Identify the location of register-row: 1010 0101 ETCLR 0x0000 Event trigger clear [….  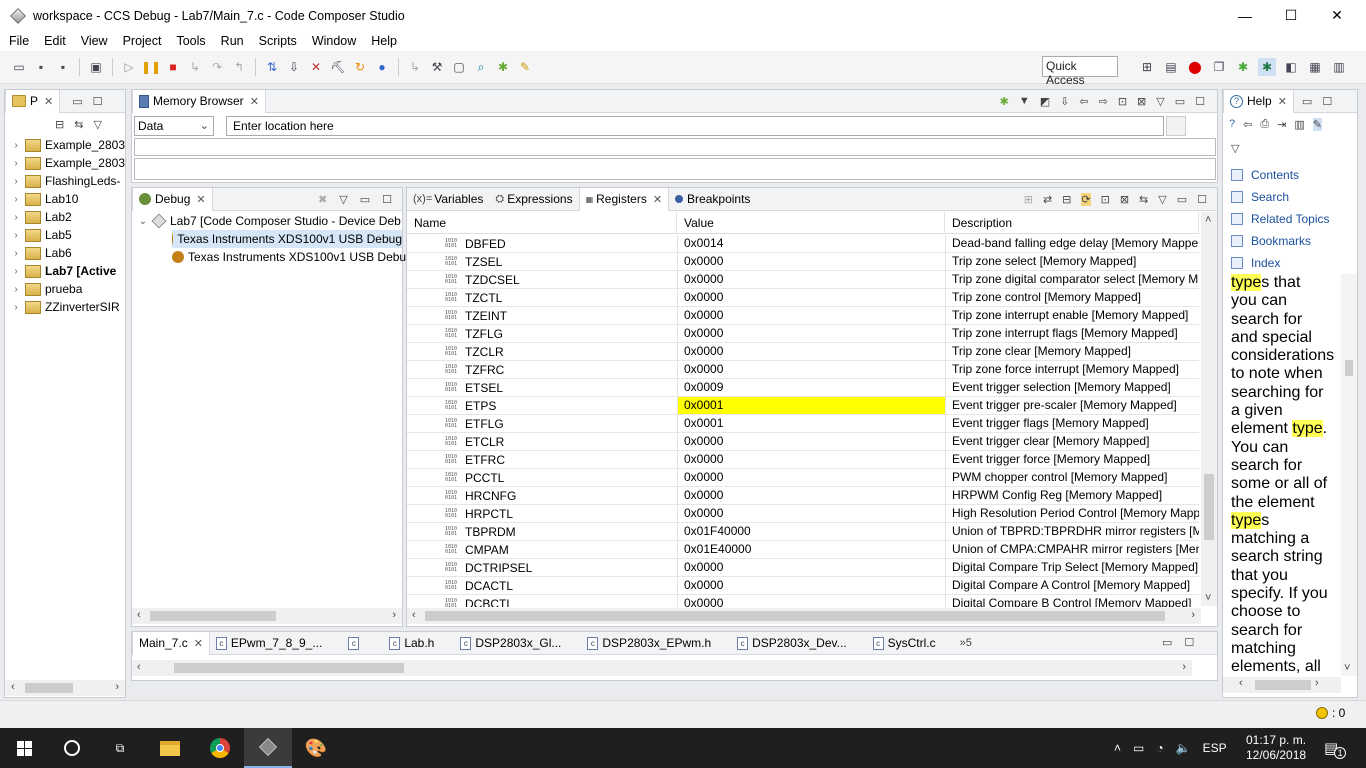
(803, 442).